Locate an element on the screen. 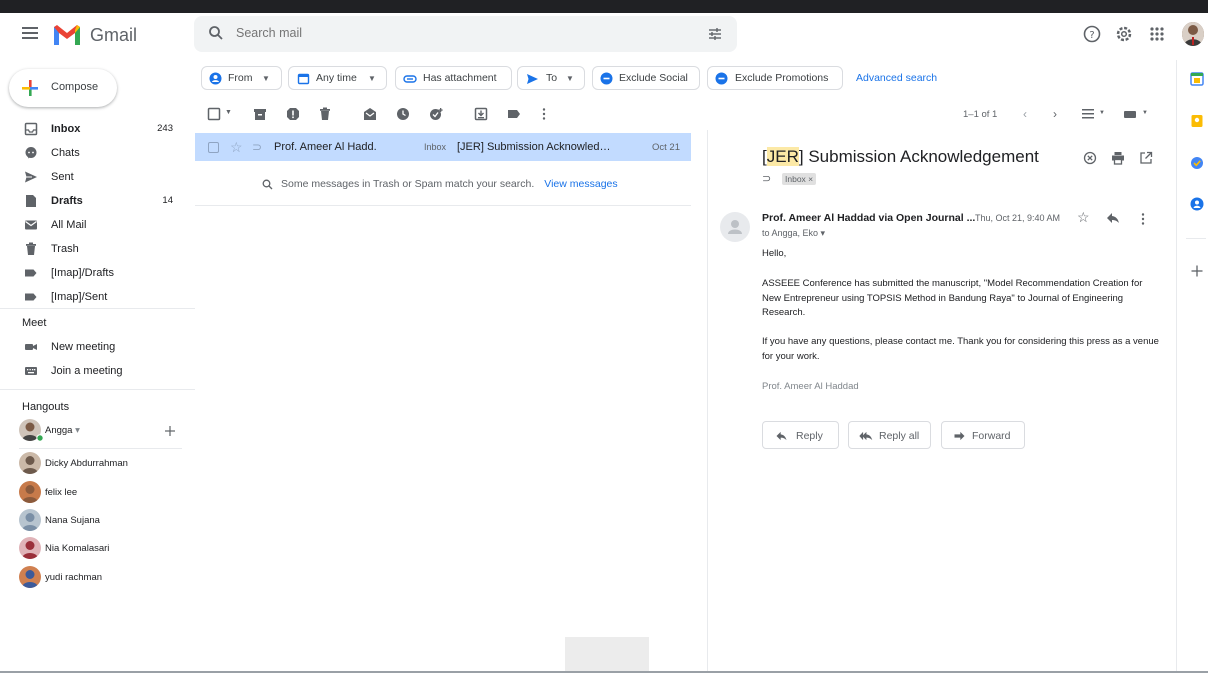  snooze-clock-icon is located at coordinates (403, 114).